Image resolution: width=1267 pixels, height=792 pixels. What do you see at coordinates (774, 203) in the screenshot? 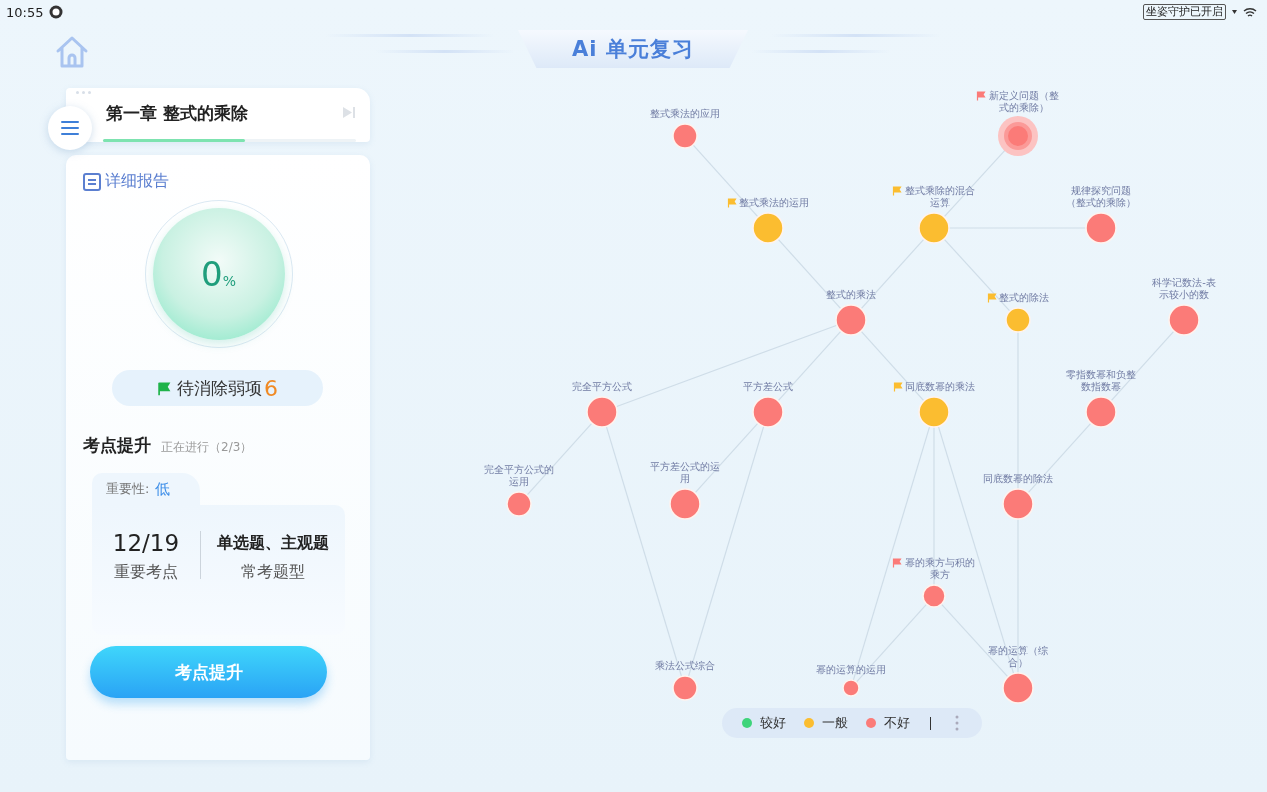
I see `node-label: 整式乘法的运用` at bounding box center [774, 203].